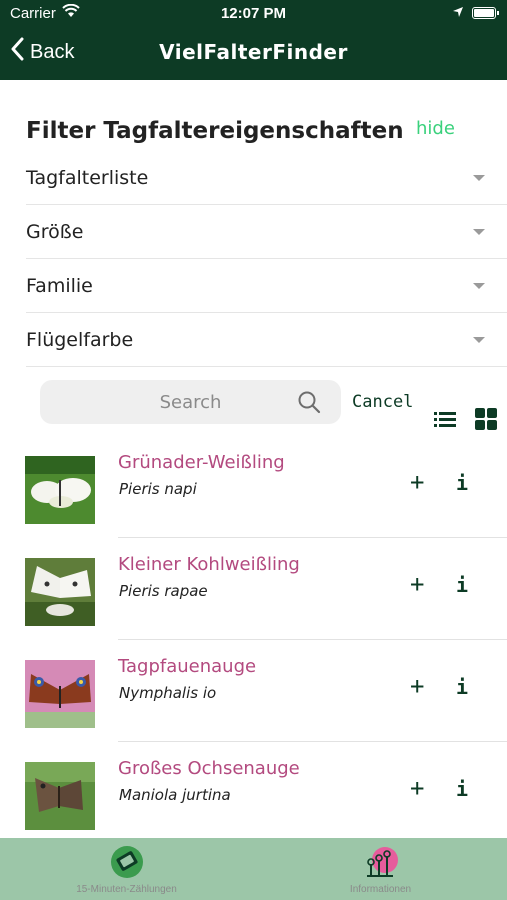  Describe the element at coordinates (445, 419) in the screenshot. I see `list-view-icon` at that location.